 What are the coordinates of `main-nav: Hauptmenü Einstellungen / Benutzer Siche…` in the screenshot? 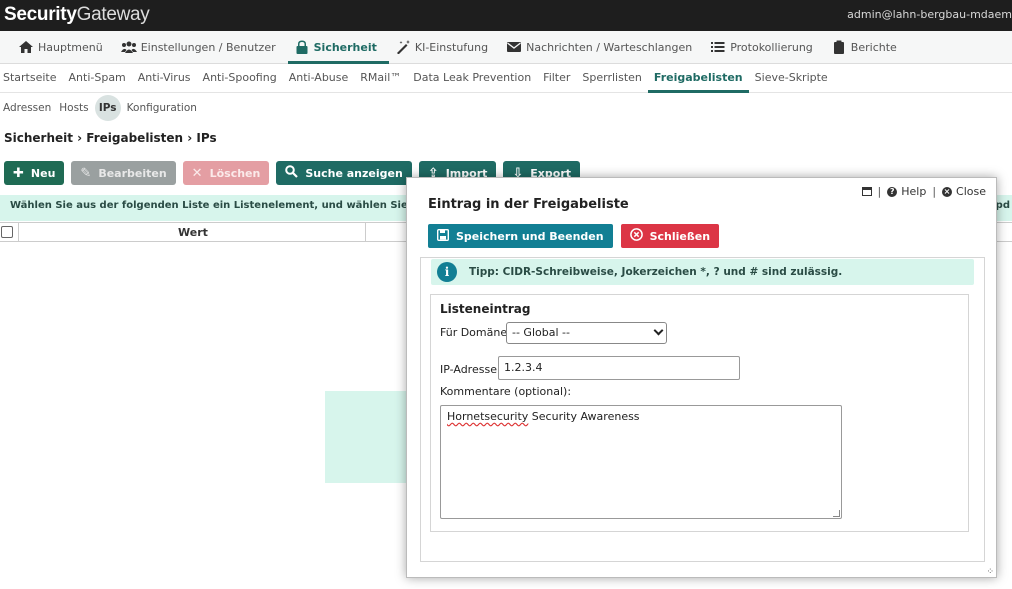 It's located at (506, 47).